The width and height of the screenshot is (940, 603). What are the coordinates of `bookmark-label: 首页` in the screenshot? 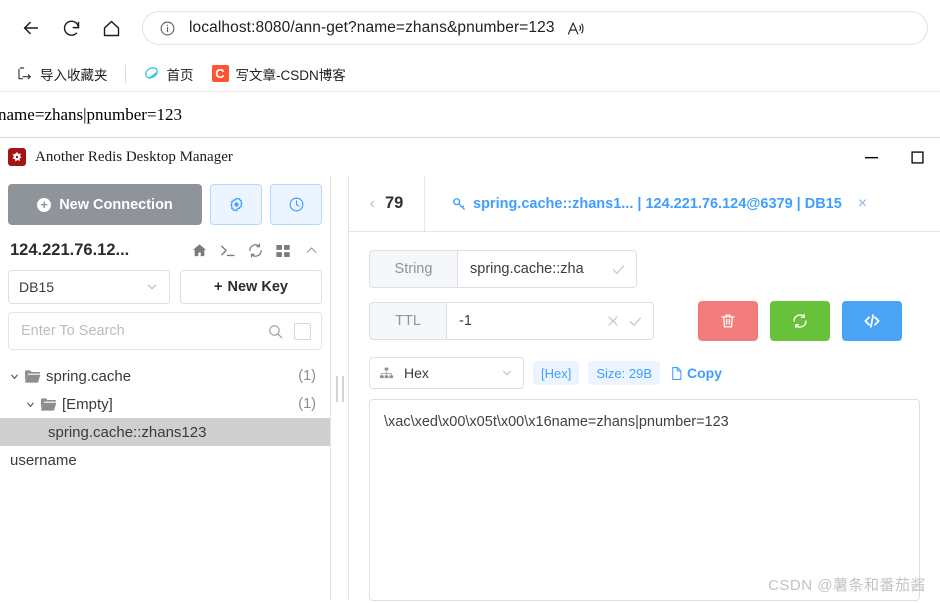 It's located at (180, 75).